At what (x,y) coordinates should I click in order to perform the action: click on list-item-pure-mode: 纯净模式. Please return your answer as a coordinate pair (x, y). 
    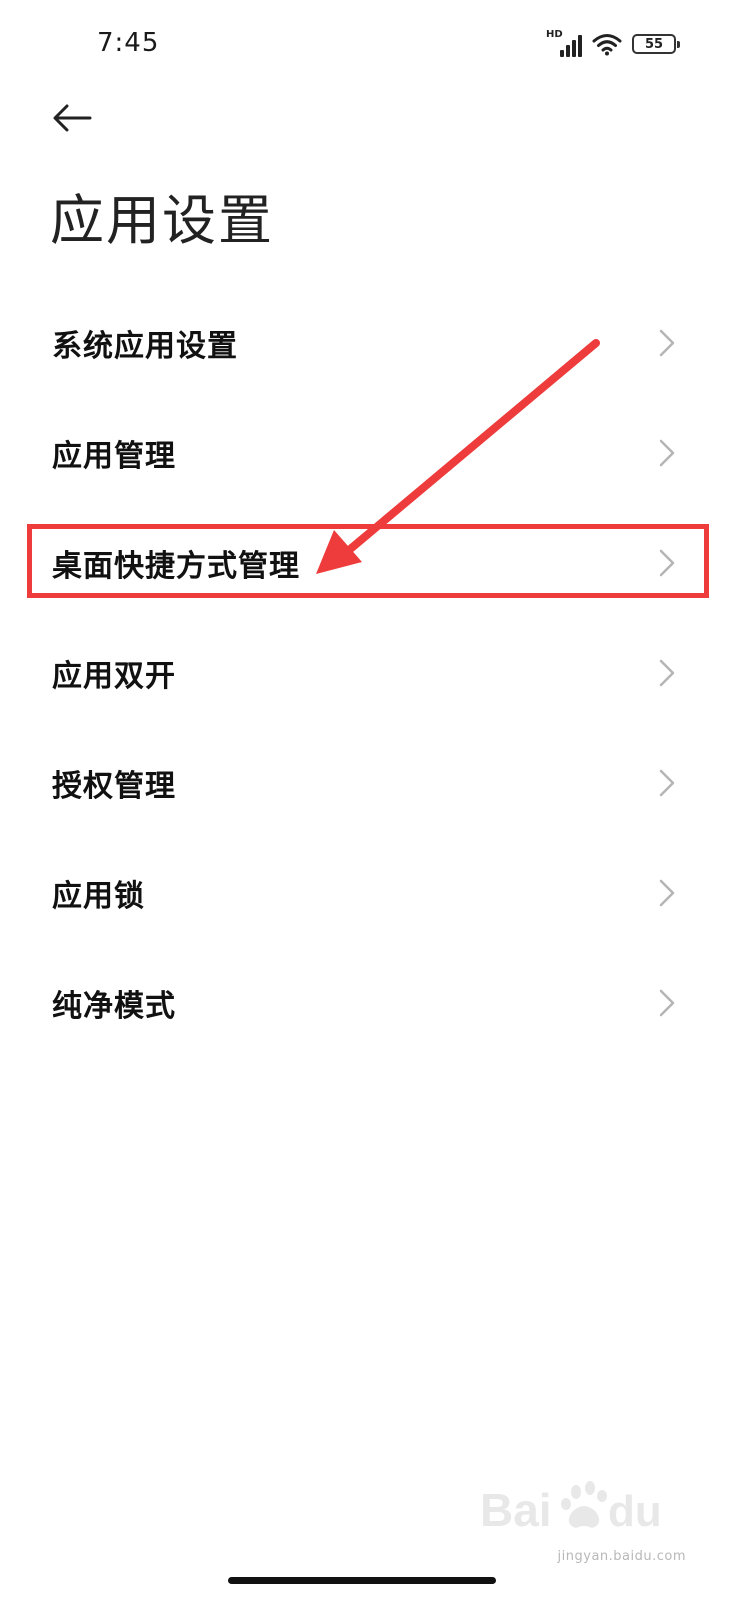
    Looking at the image, I should click on (369, 1003).